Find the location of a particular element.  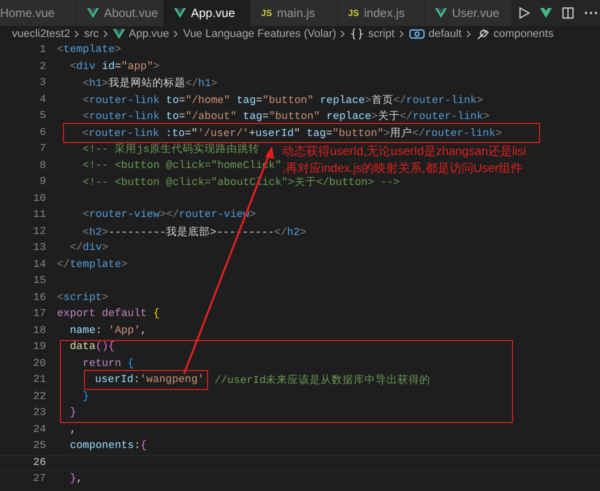

code-line: name: 'App', is located at coordinates (108, 330).